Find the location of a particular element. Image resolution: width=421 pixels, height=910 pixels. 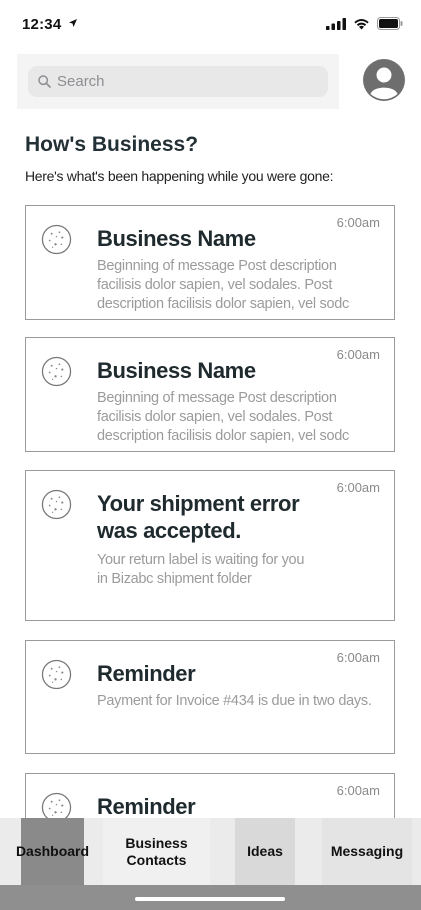

tab-business-contacts: Business Contacts is located at coordinates (156, 851).